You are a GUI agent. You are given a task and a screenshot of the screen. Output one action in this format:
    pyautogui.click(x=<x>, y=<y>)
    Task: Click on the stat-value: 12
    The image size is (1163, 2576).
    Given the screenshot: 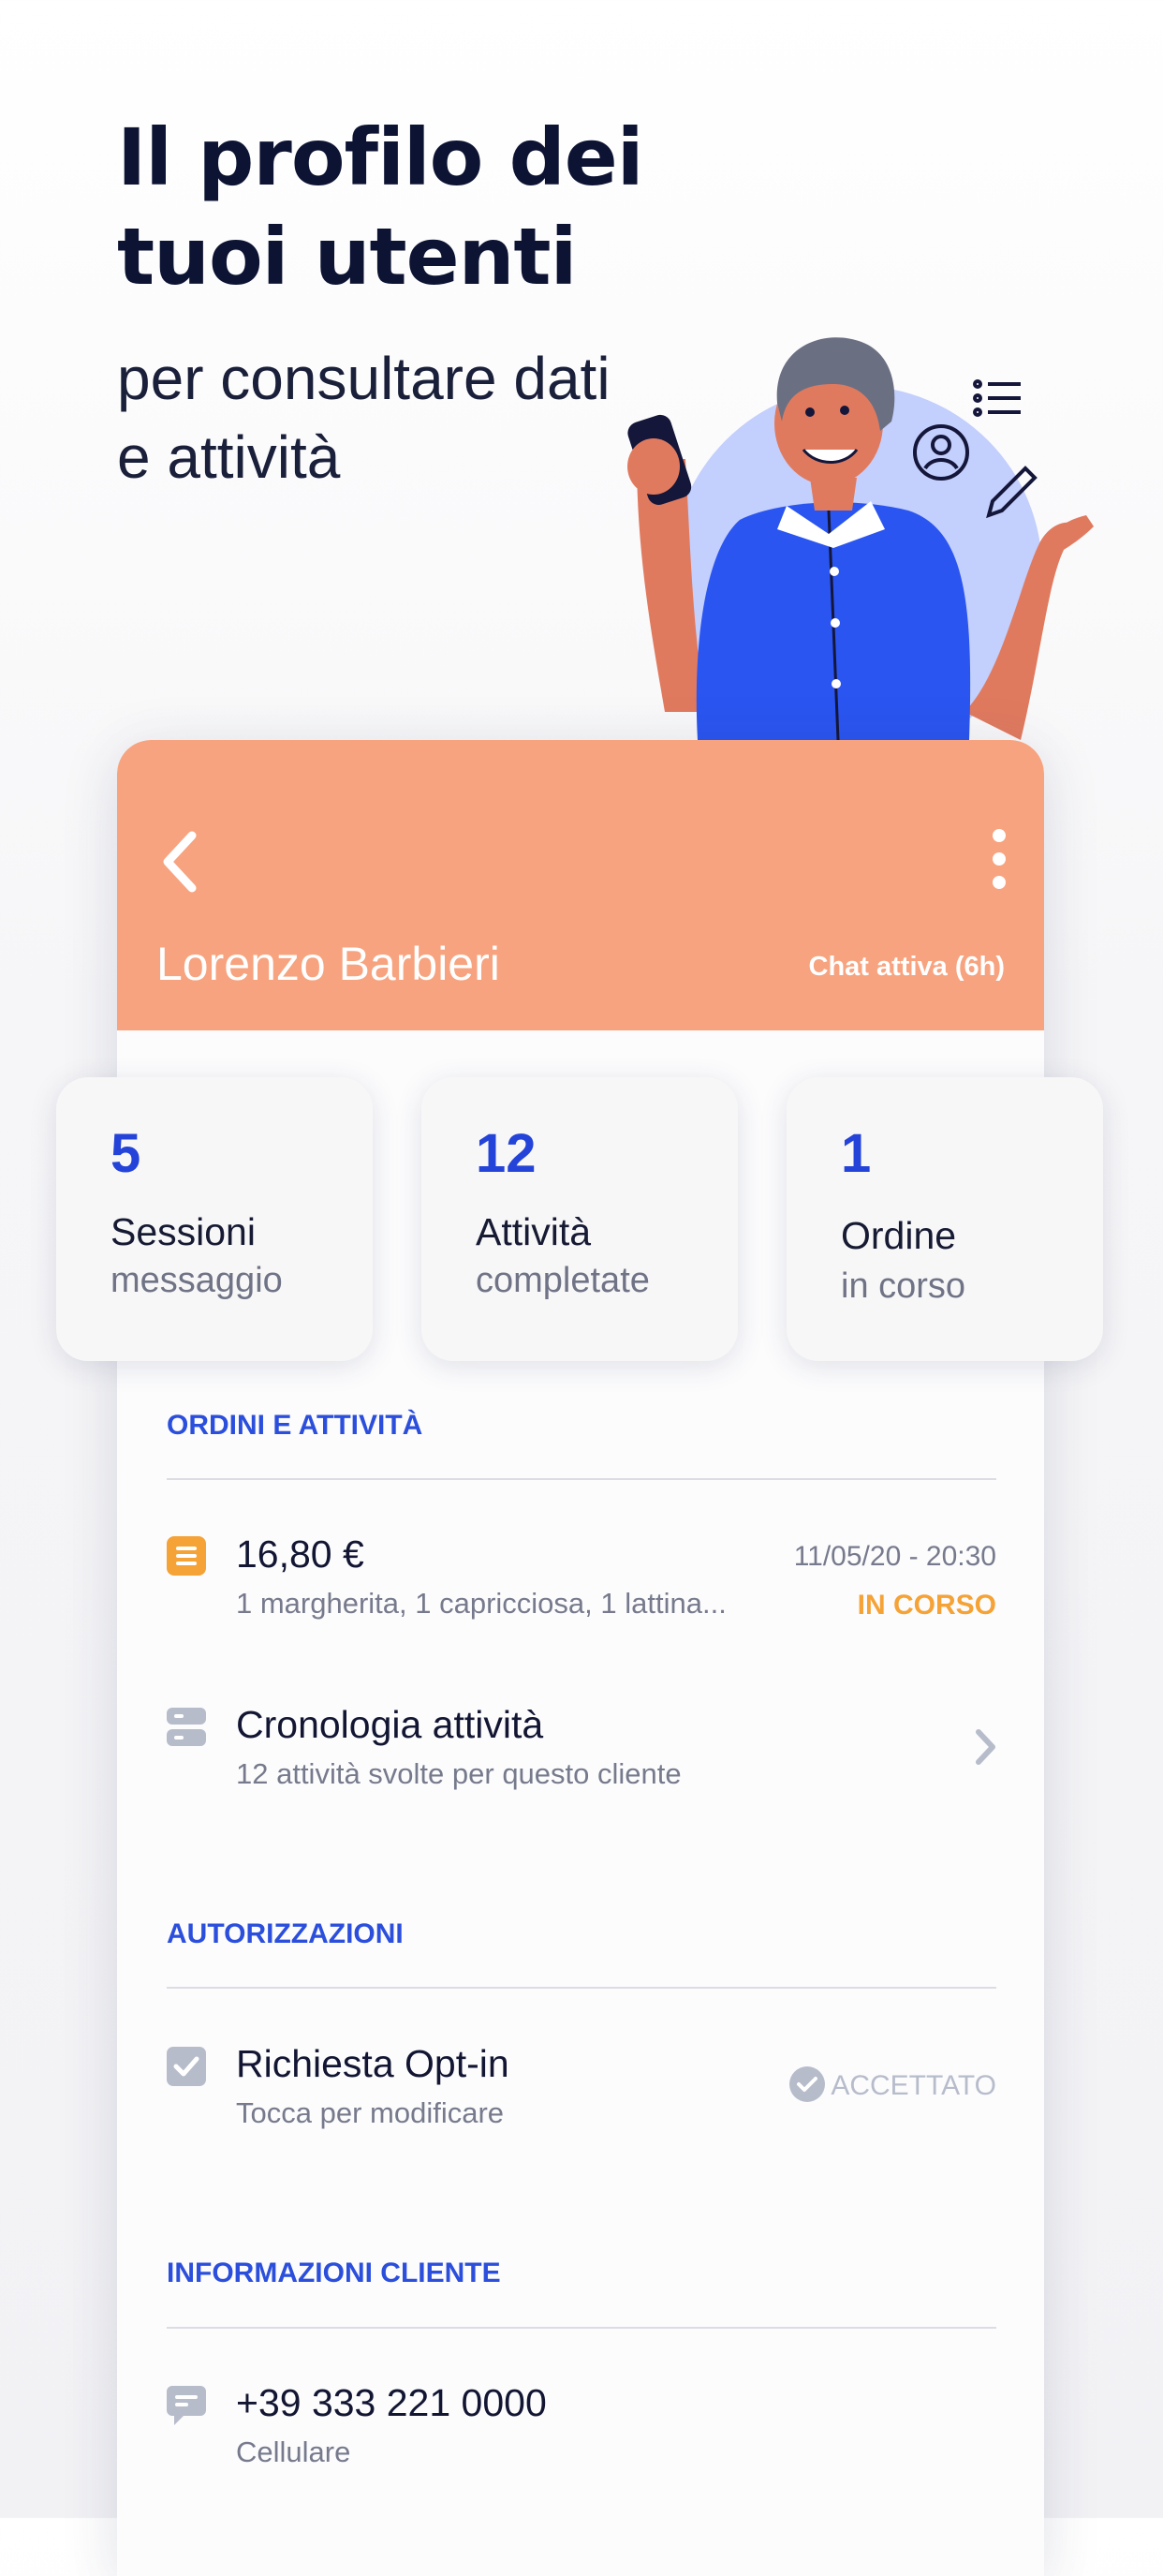 What is the action you would take?
    pyautogui.click(x=507, y=1154)
    